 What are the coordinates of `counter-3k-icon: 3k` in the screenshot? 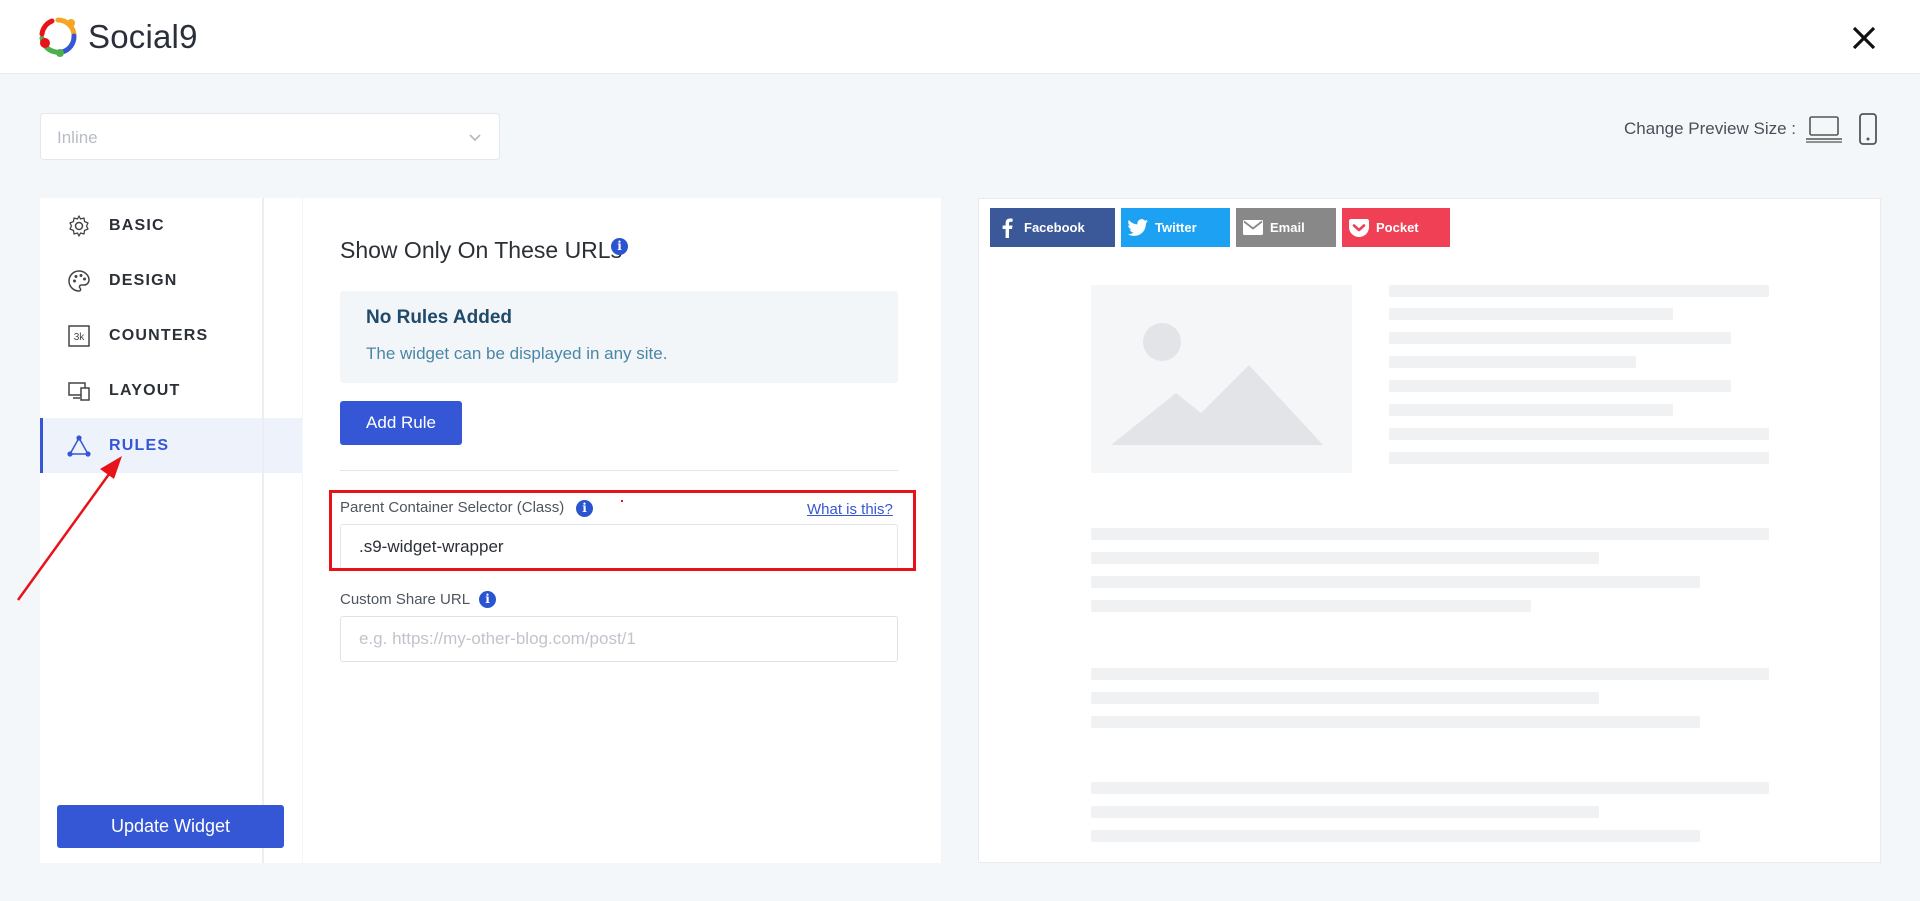 It's located at (79, 336).